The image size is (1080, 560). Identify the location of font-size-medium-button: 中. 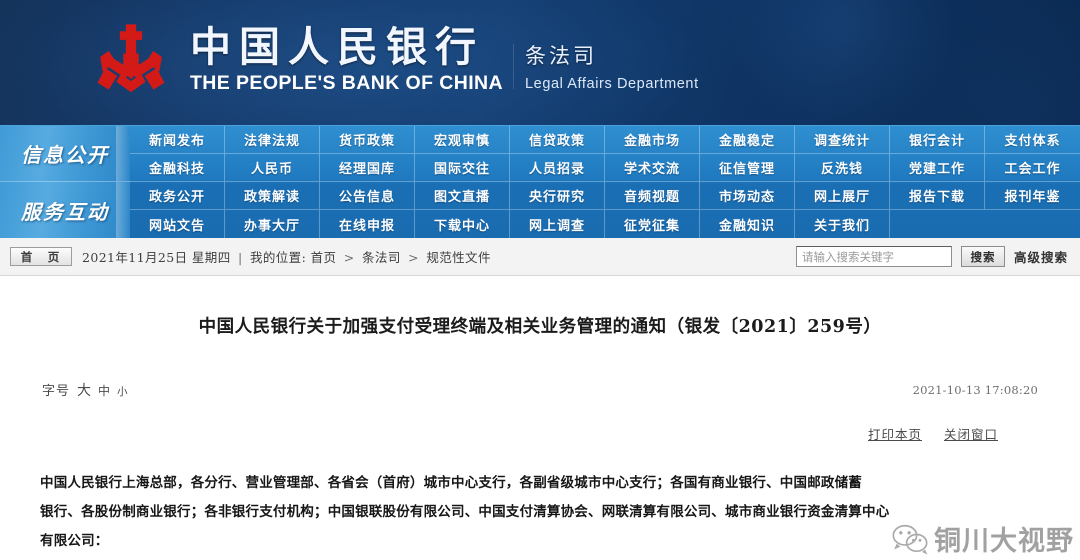
(104, 390).